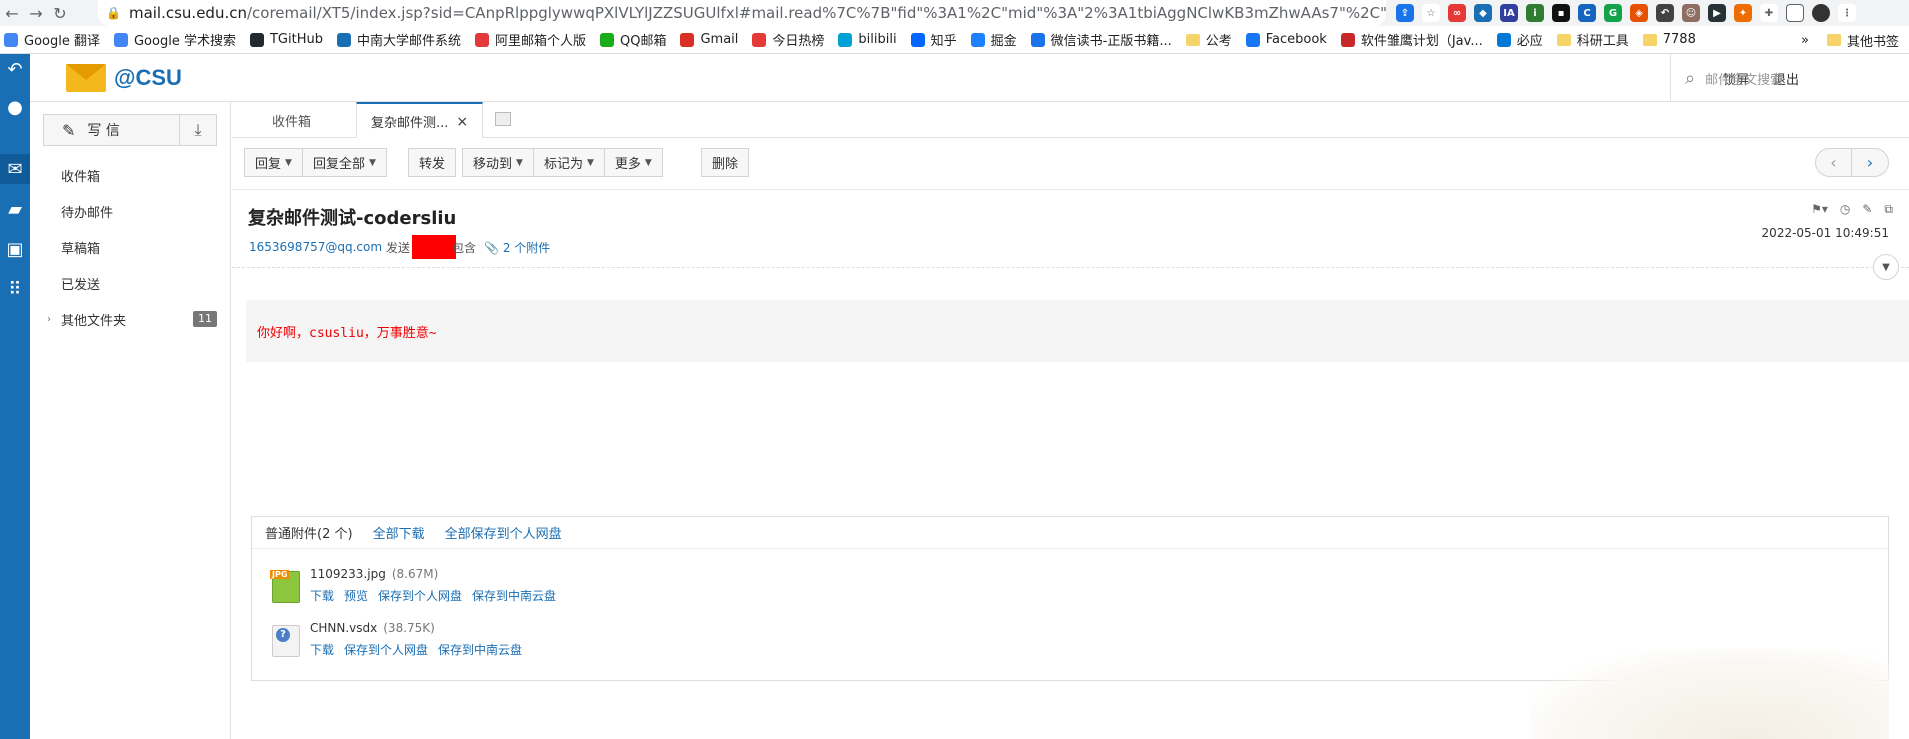 Image resolution: width=1909 pixels, height=739 pixels. What do you see at coordinates (1795, 13) in the screenshot?
I see `sidepanel-icon` at bounding box center [1795, 13].